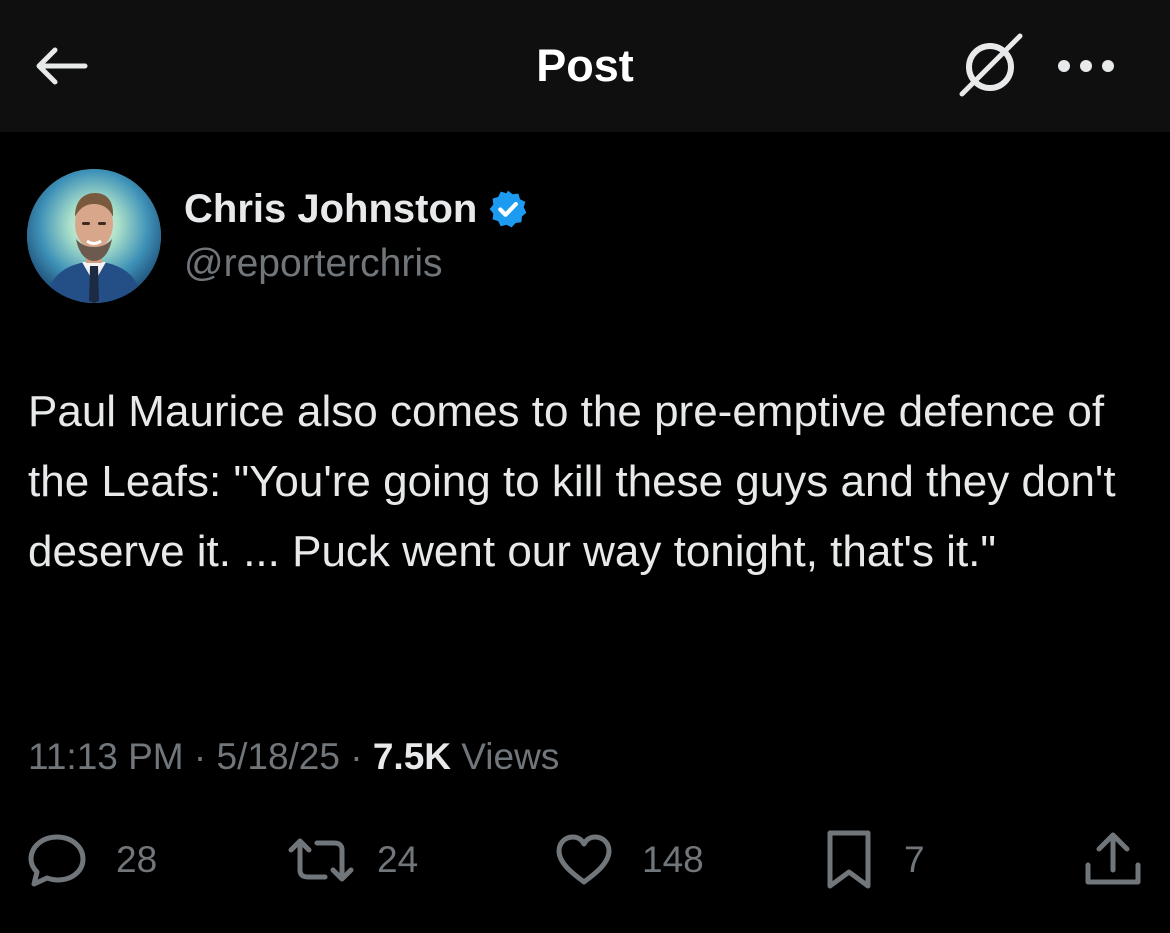 The image size is (1170, 933). Describe the element at coordinates (278, 756) in the screenshot. I see `post-date: 5/18/25` at that location.